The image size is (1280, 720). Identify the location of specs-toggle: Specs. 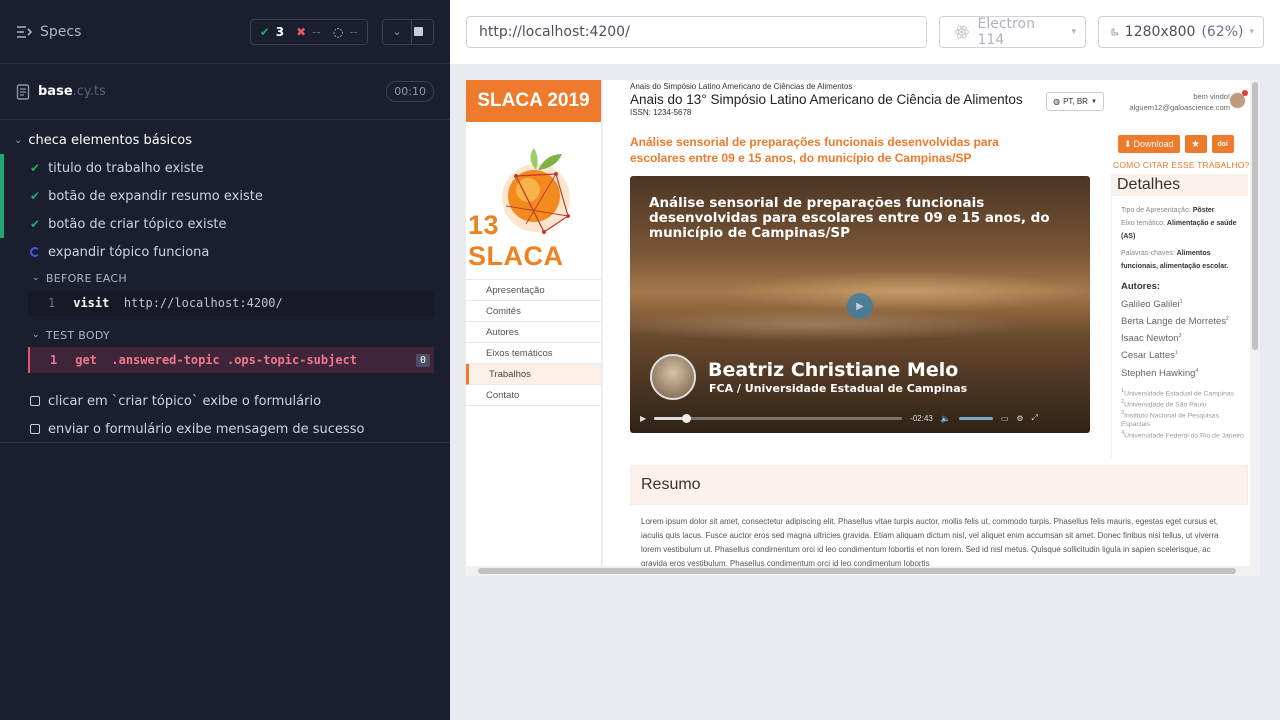
(48, 32).